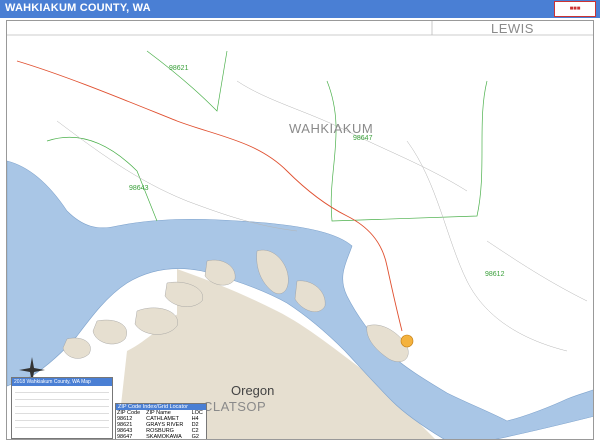 The width and height of the screenshot is (600, 442). What do you see at coordinates (407, 341) in the screenshot?
I see `cathlamet-town` at bounding box center [407, 341].